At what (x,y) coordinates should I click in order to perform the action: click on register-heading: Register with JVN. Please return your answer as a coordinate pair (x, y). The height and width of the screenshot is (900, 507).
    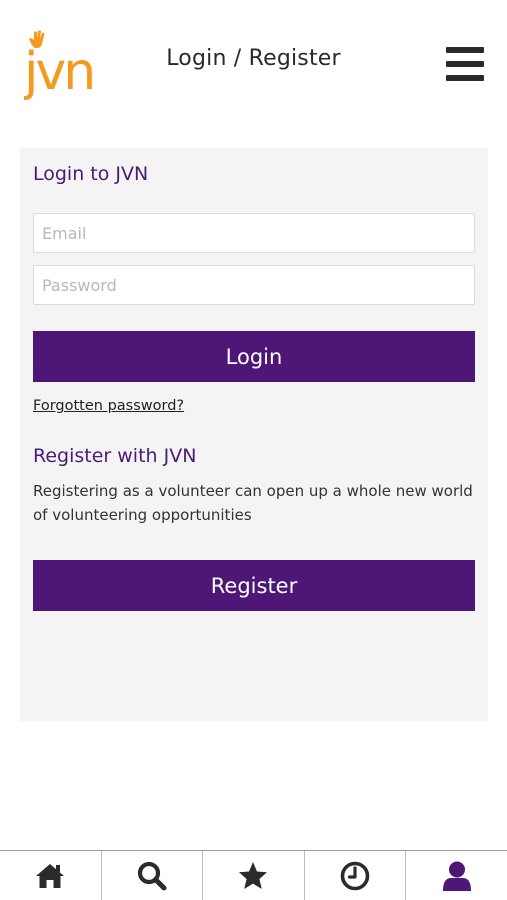
    Looking at the image, I should click on (115, 456).